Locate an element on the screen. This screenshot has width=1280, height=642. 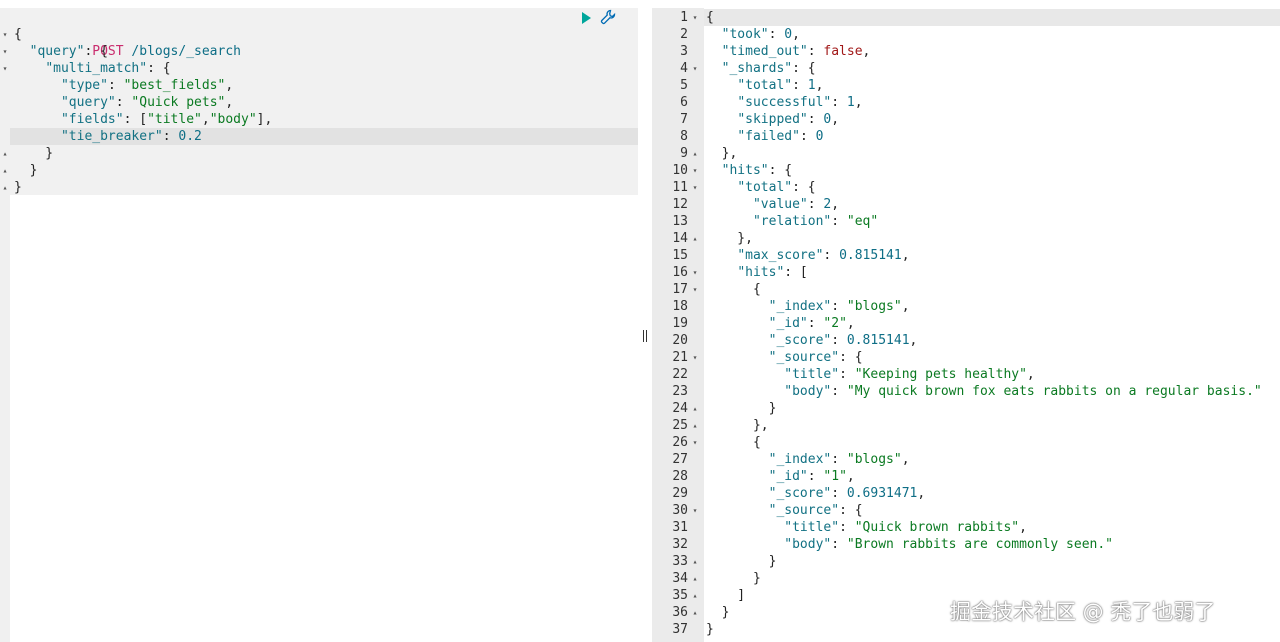
line-number: 25 is located at coordinates (680, 425).